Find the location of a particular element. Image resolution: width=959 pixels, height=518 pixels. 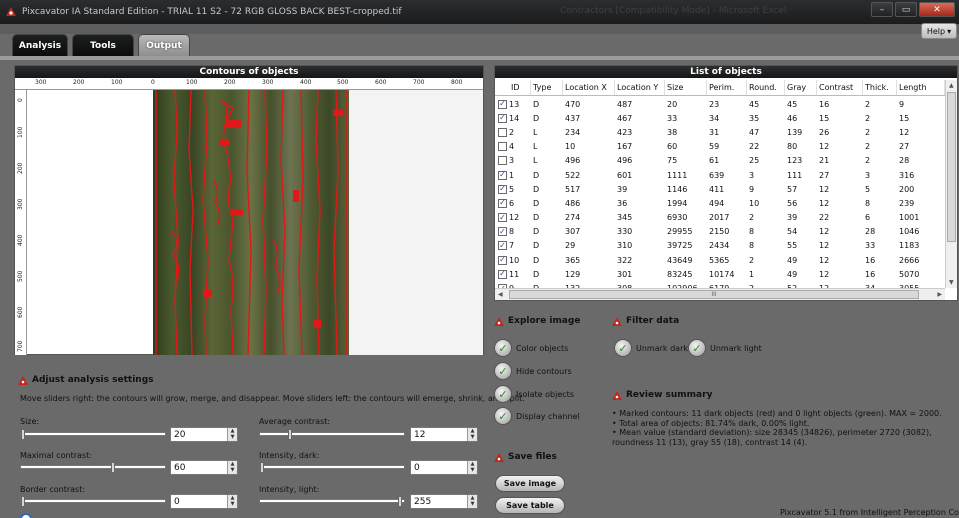

table-row: ✓ 5 D 517 39 1146 411 9 57 12 5 200 is located at coordinates (720, 189).